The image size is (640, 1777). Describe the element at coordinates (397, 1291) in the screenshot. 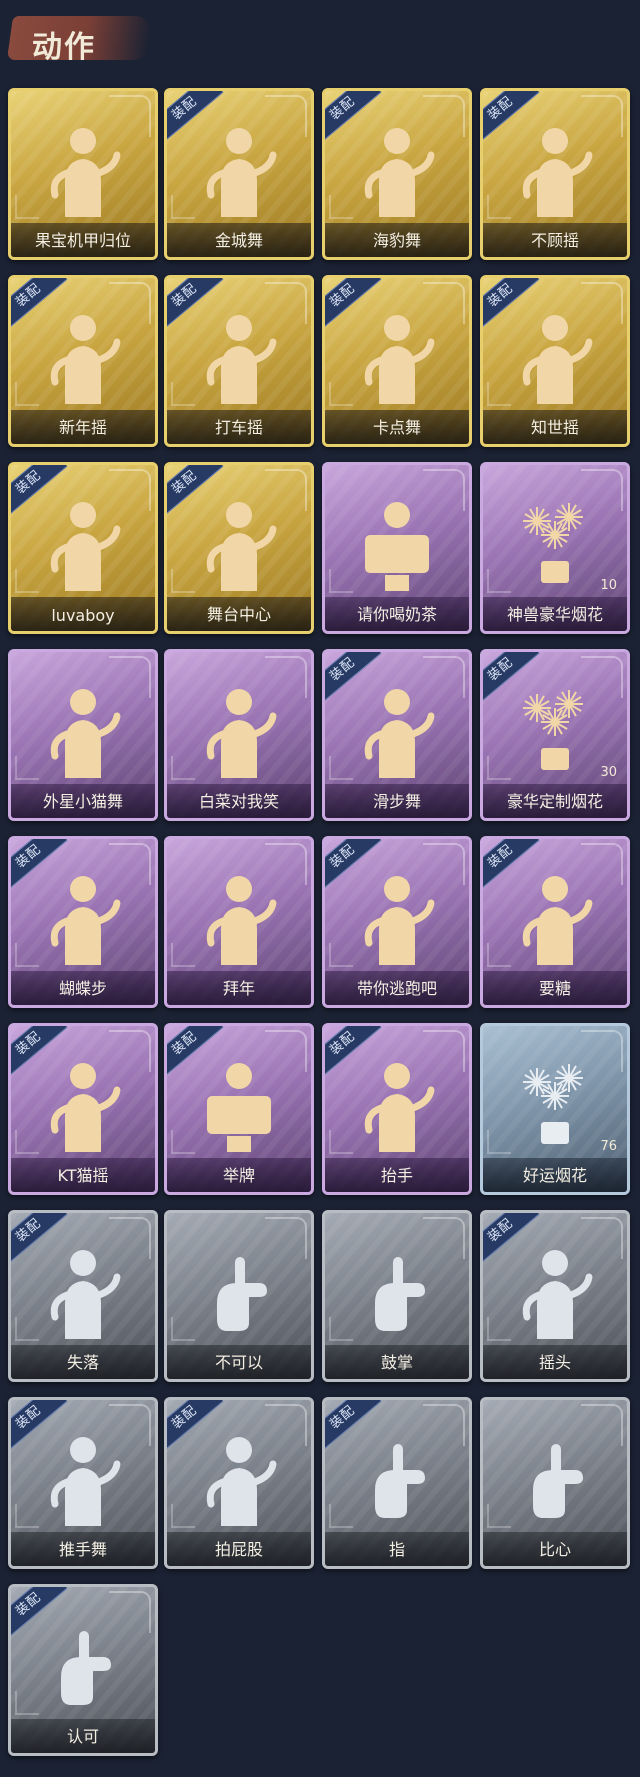

I see `clap-icon` at that location.